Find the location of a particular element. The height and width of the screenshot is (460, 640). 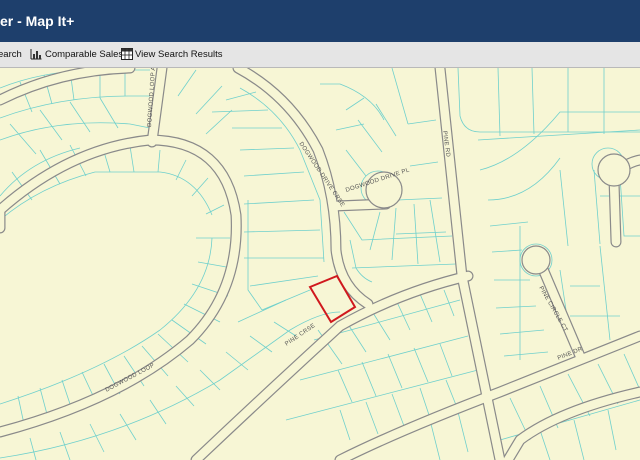

bar-chart-icon is located at coordinates (36, 54).